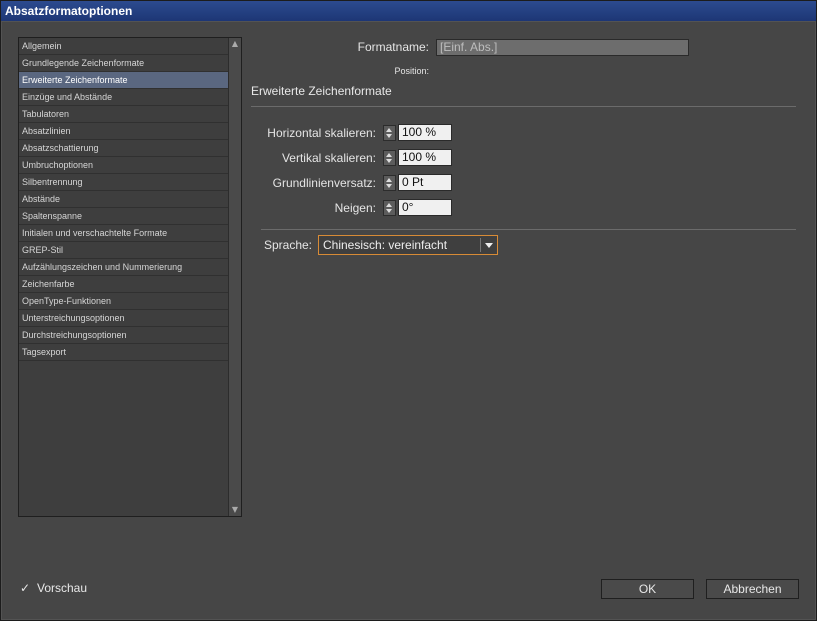 Image resolution: width=817 pixels, height=621 pixels. What do you see at coordinates (355, 208) in the screenshot?
I see `skew-label: Neigen:` at bounding box center [355, 208].